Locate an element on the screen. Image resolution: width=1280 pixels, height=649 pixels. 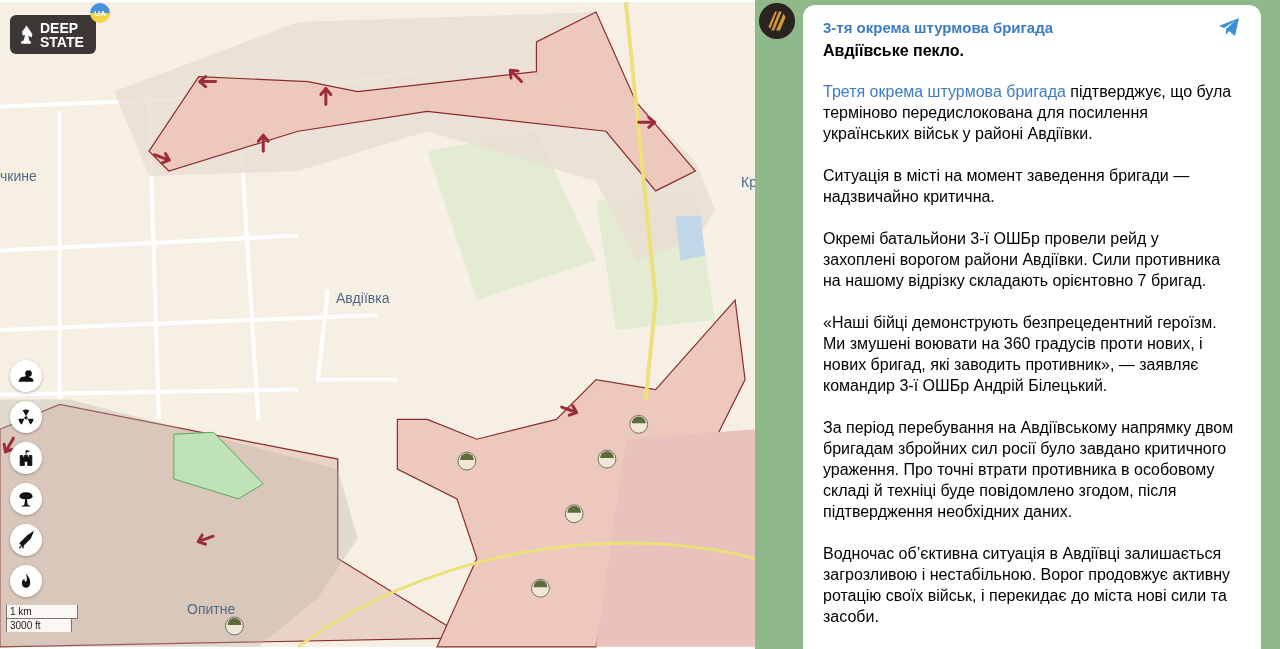
post-paragraph: За період перебування на Авдіївському напрямку двом бригадам збройних сил росії було завдано критичного ураження. Про точні втрати противника в особовому складі й техніці буде повідомлено згодом, після підтвердження необхідних даних. is located at coordinates (1029, 470).